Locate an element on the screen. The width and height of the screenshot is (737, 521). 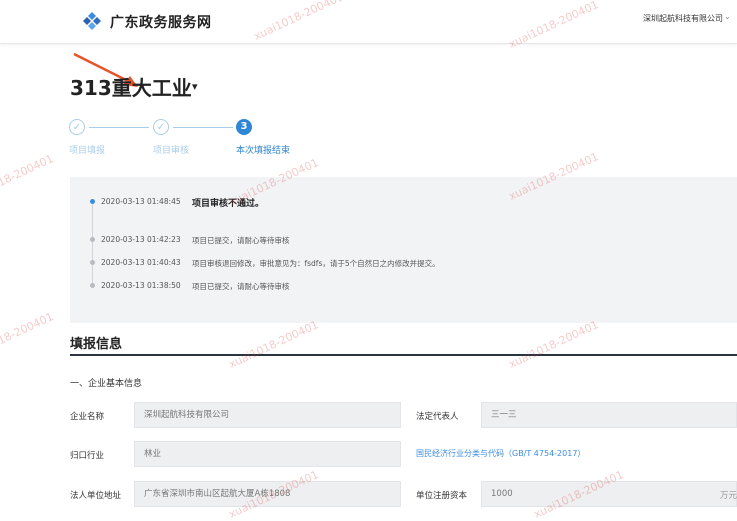
section-divider is located at coordinates (403, 355).